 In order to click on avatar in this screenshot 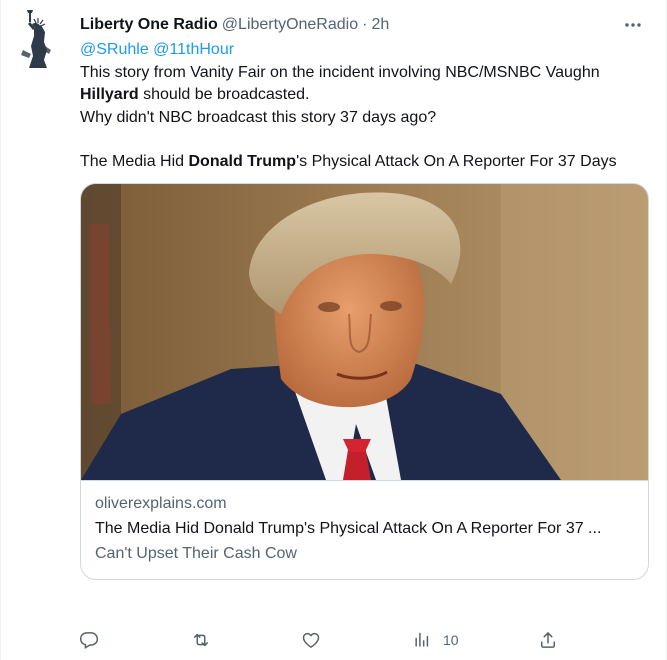, I will do `click(37, 40)`.